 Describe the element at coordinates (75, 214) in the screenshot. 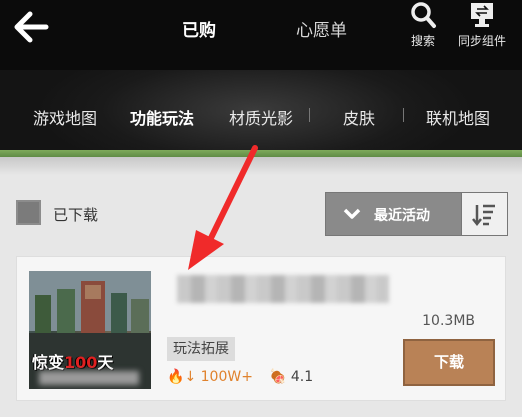

I see `downloaded-label: 已下载` at that location.